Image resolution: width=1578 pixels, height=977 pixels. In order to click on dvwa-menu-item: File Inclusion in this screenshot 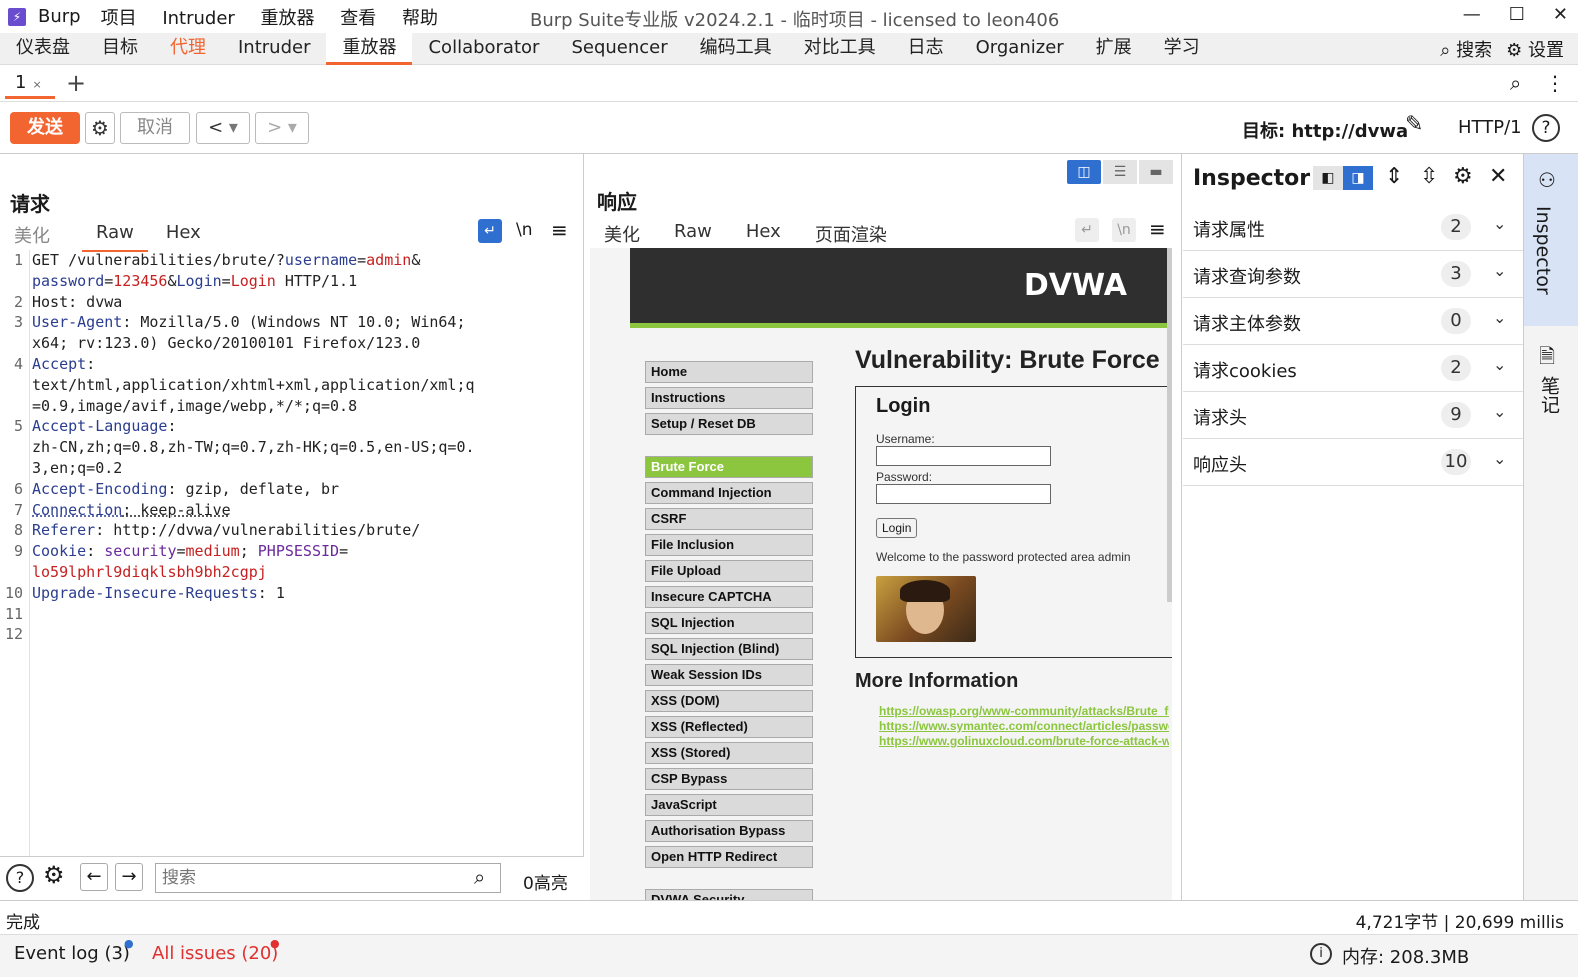, I will do `click(729, 545)`.